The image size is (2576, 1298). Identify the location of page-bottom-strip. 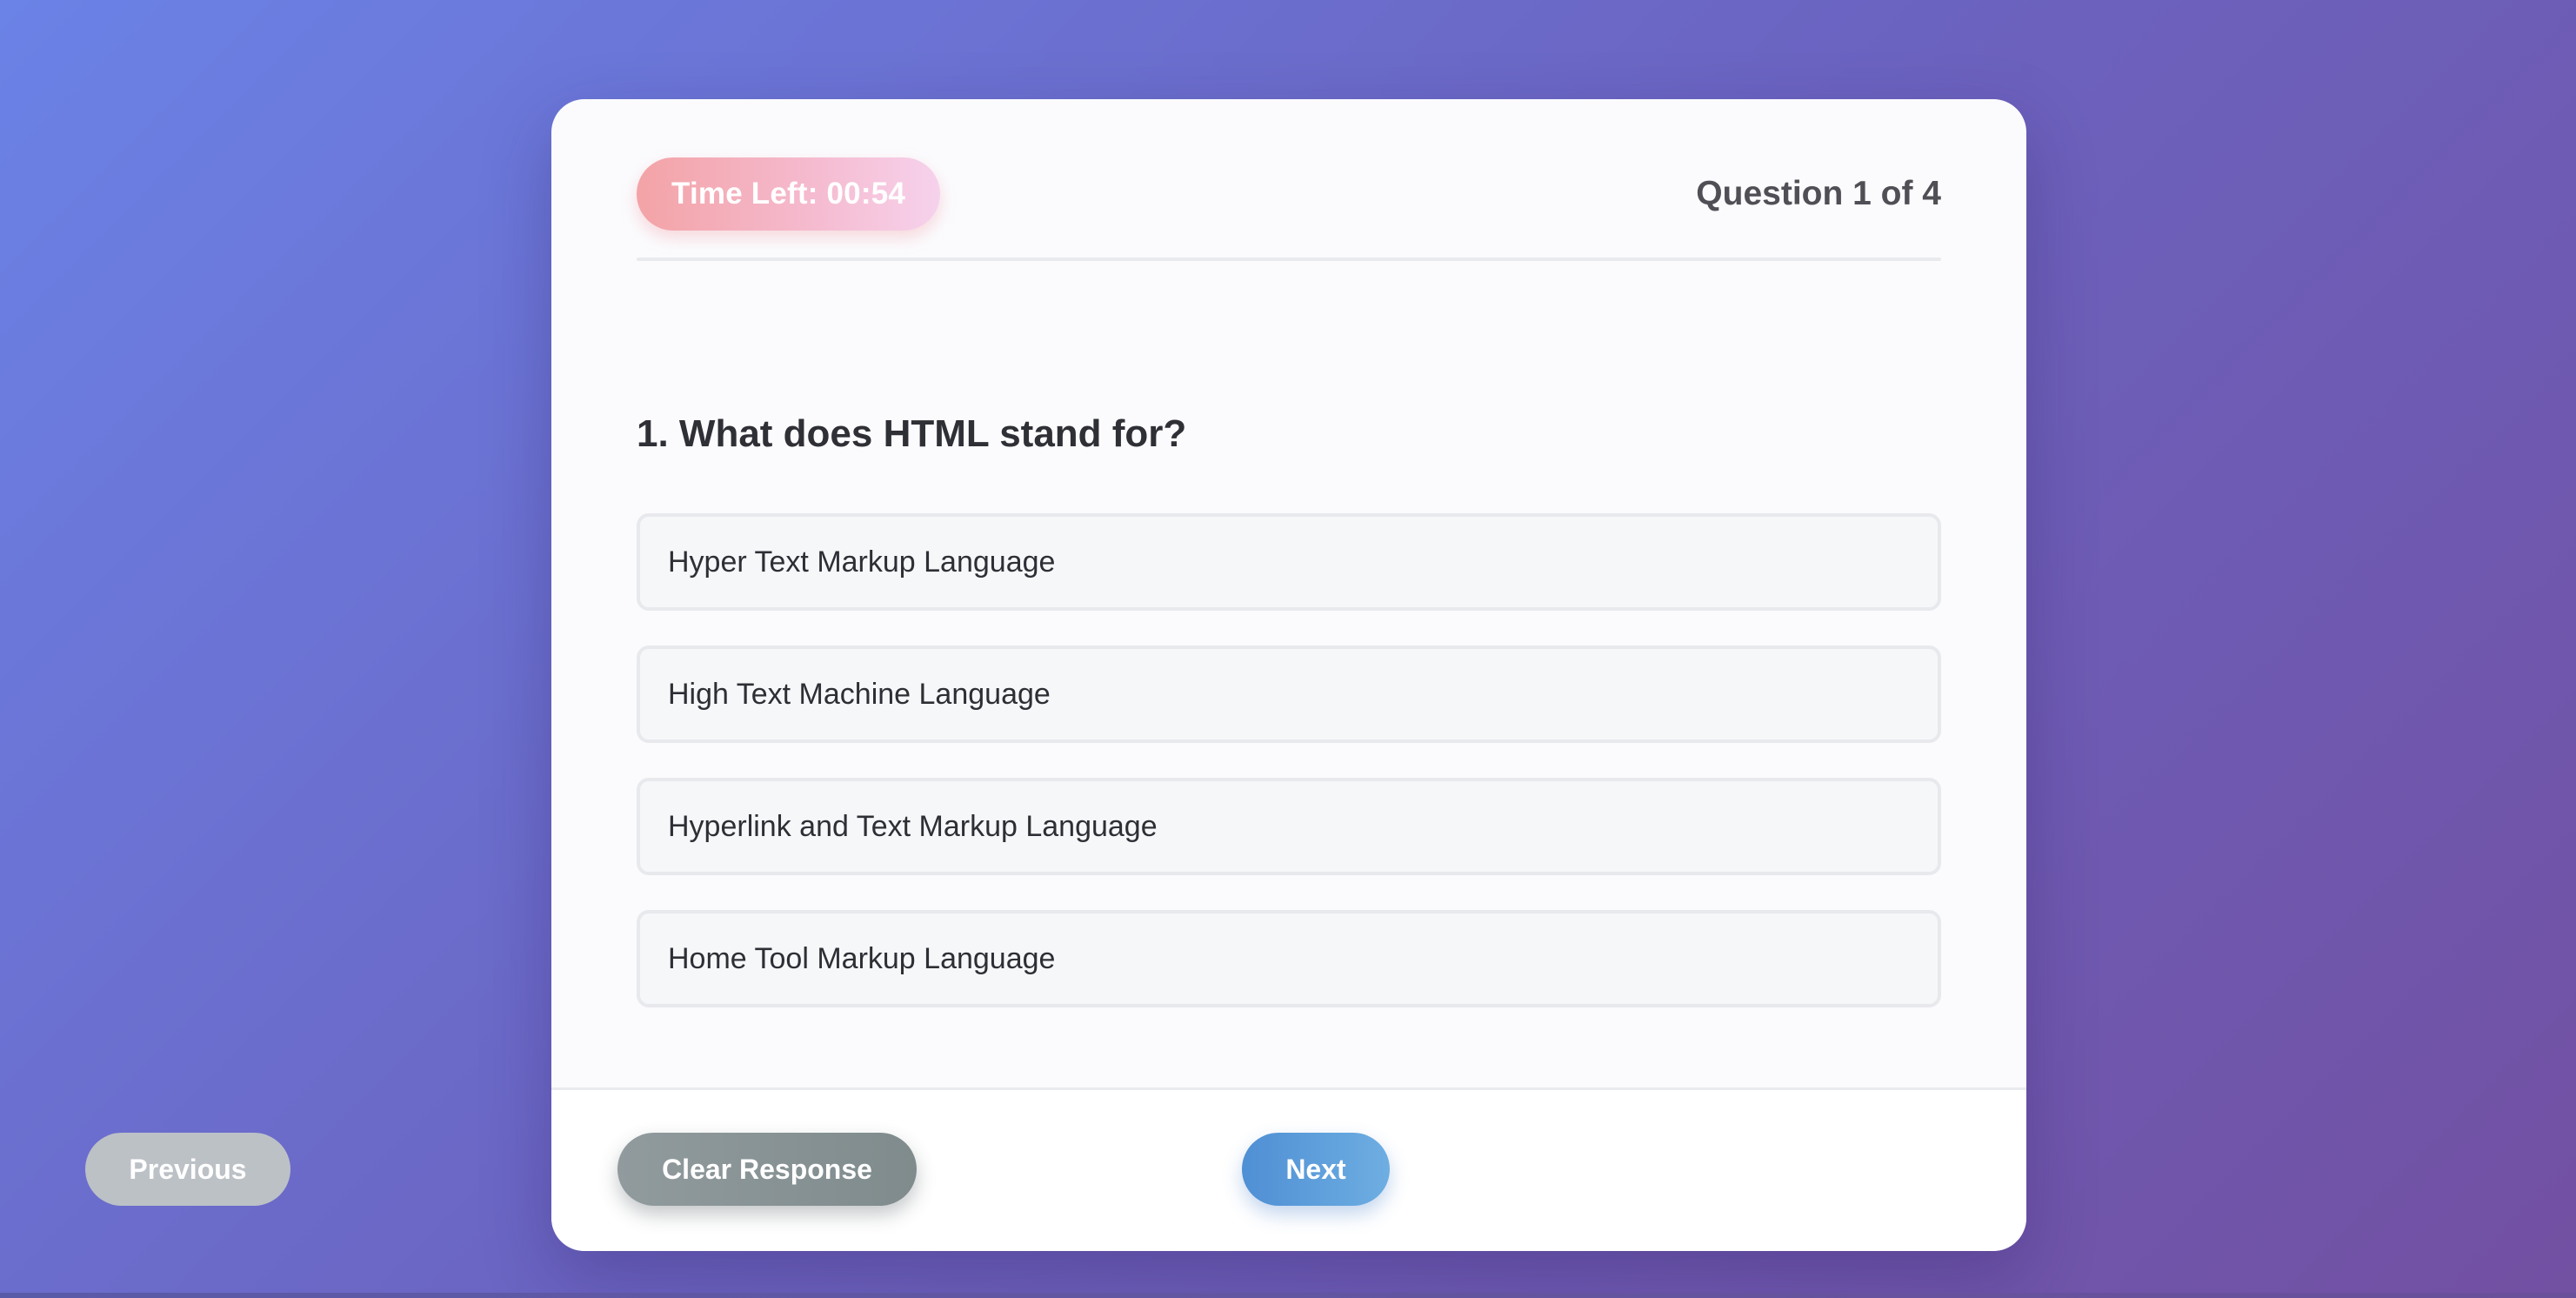
(1288, 1295).